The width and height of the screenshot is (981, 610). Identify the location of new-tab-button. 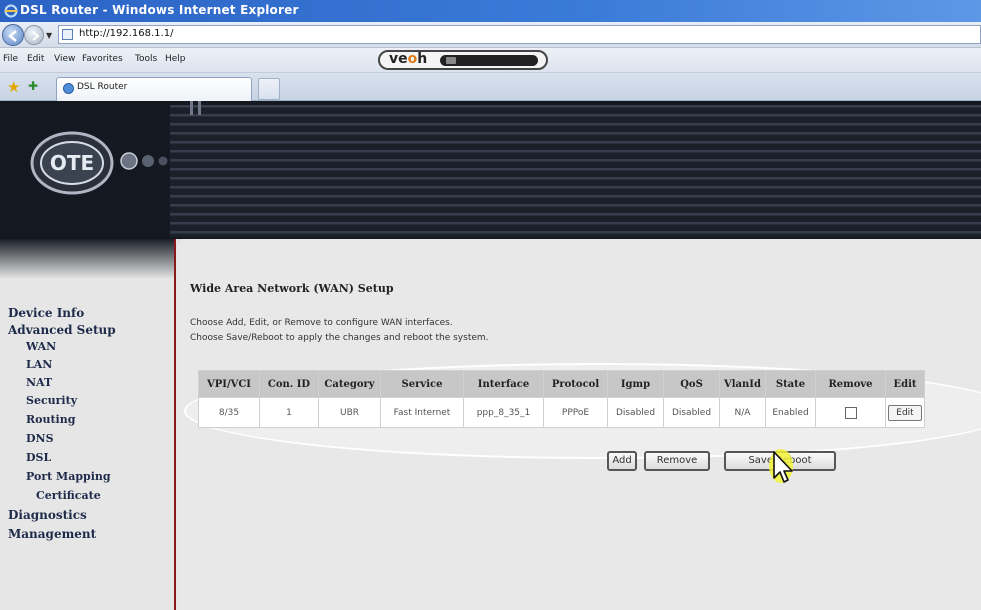
(269, 89).